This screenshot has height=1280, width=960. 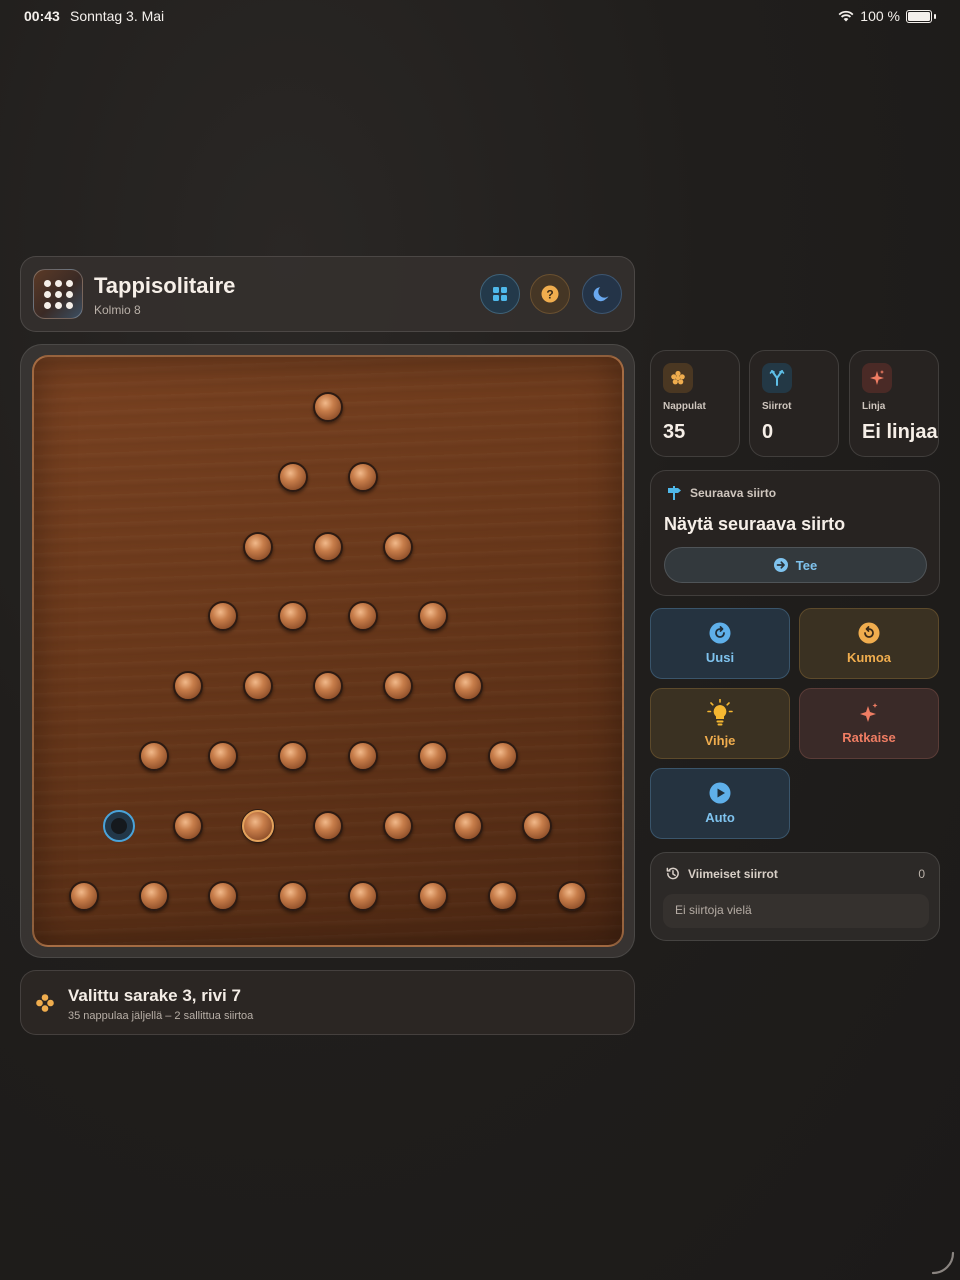 I want to click on app-title: Tappisolitaire, so click(x=165, y=285).